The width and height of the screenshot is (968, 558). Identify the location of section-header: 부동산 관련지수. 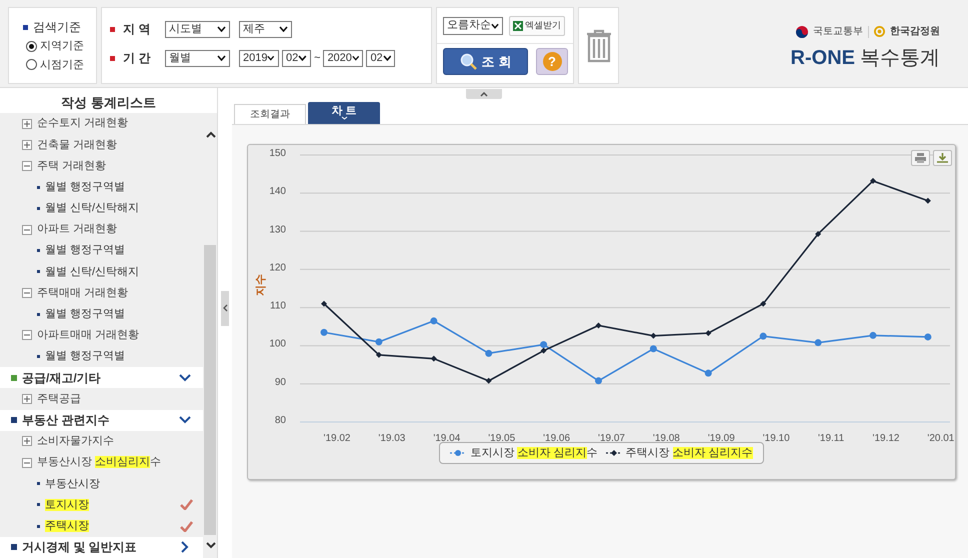
(101, 420).